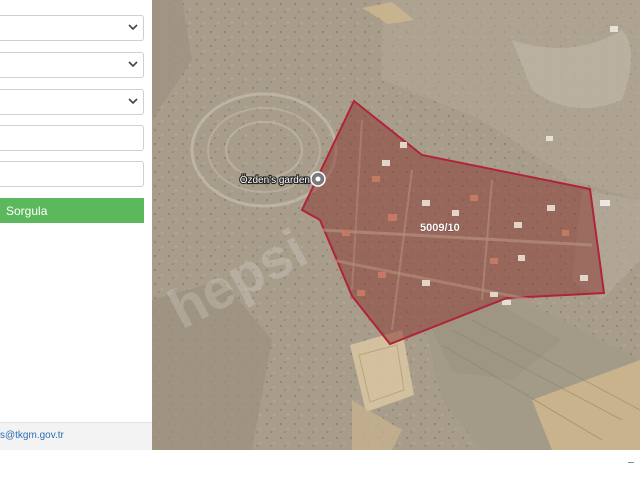 The height and width of the screenshot is (480, 640). Describe the element at coordinates (72, 65) in the screenshot. I see `district-select` at that location.